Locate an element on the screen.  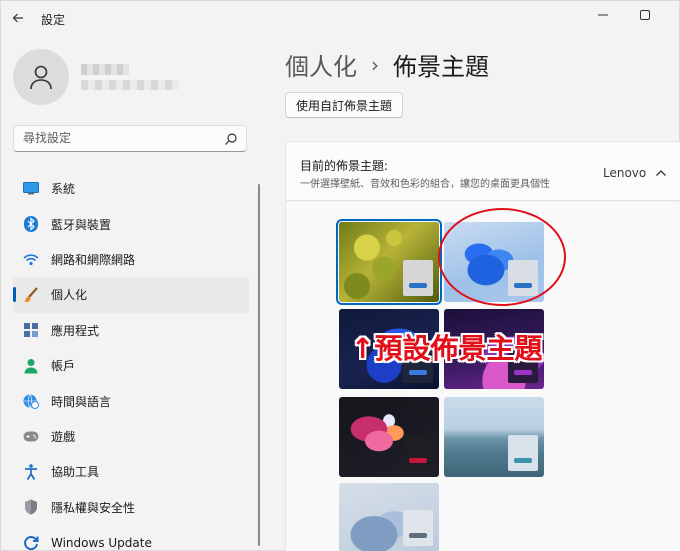
sidebar-item-gaming: 遊戲 is located at coordinates (131, 436).